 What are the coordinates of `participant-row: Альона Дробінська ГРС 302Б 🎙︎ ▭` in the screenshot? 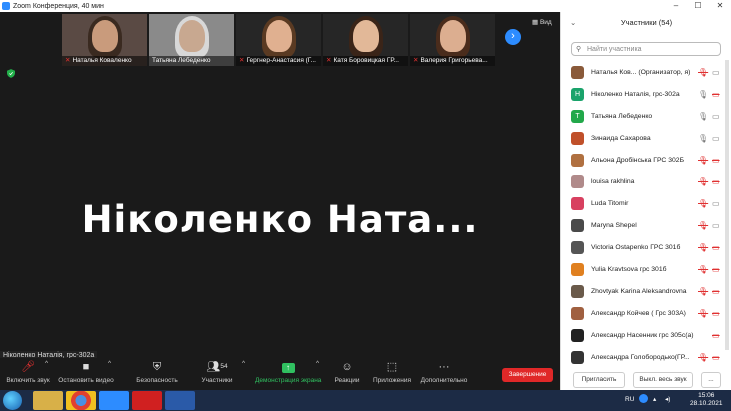 It's located at (646, 161).